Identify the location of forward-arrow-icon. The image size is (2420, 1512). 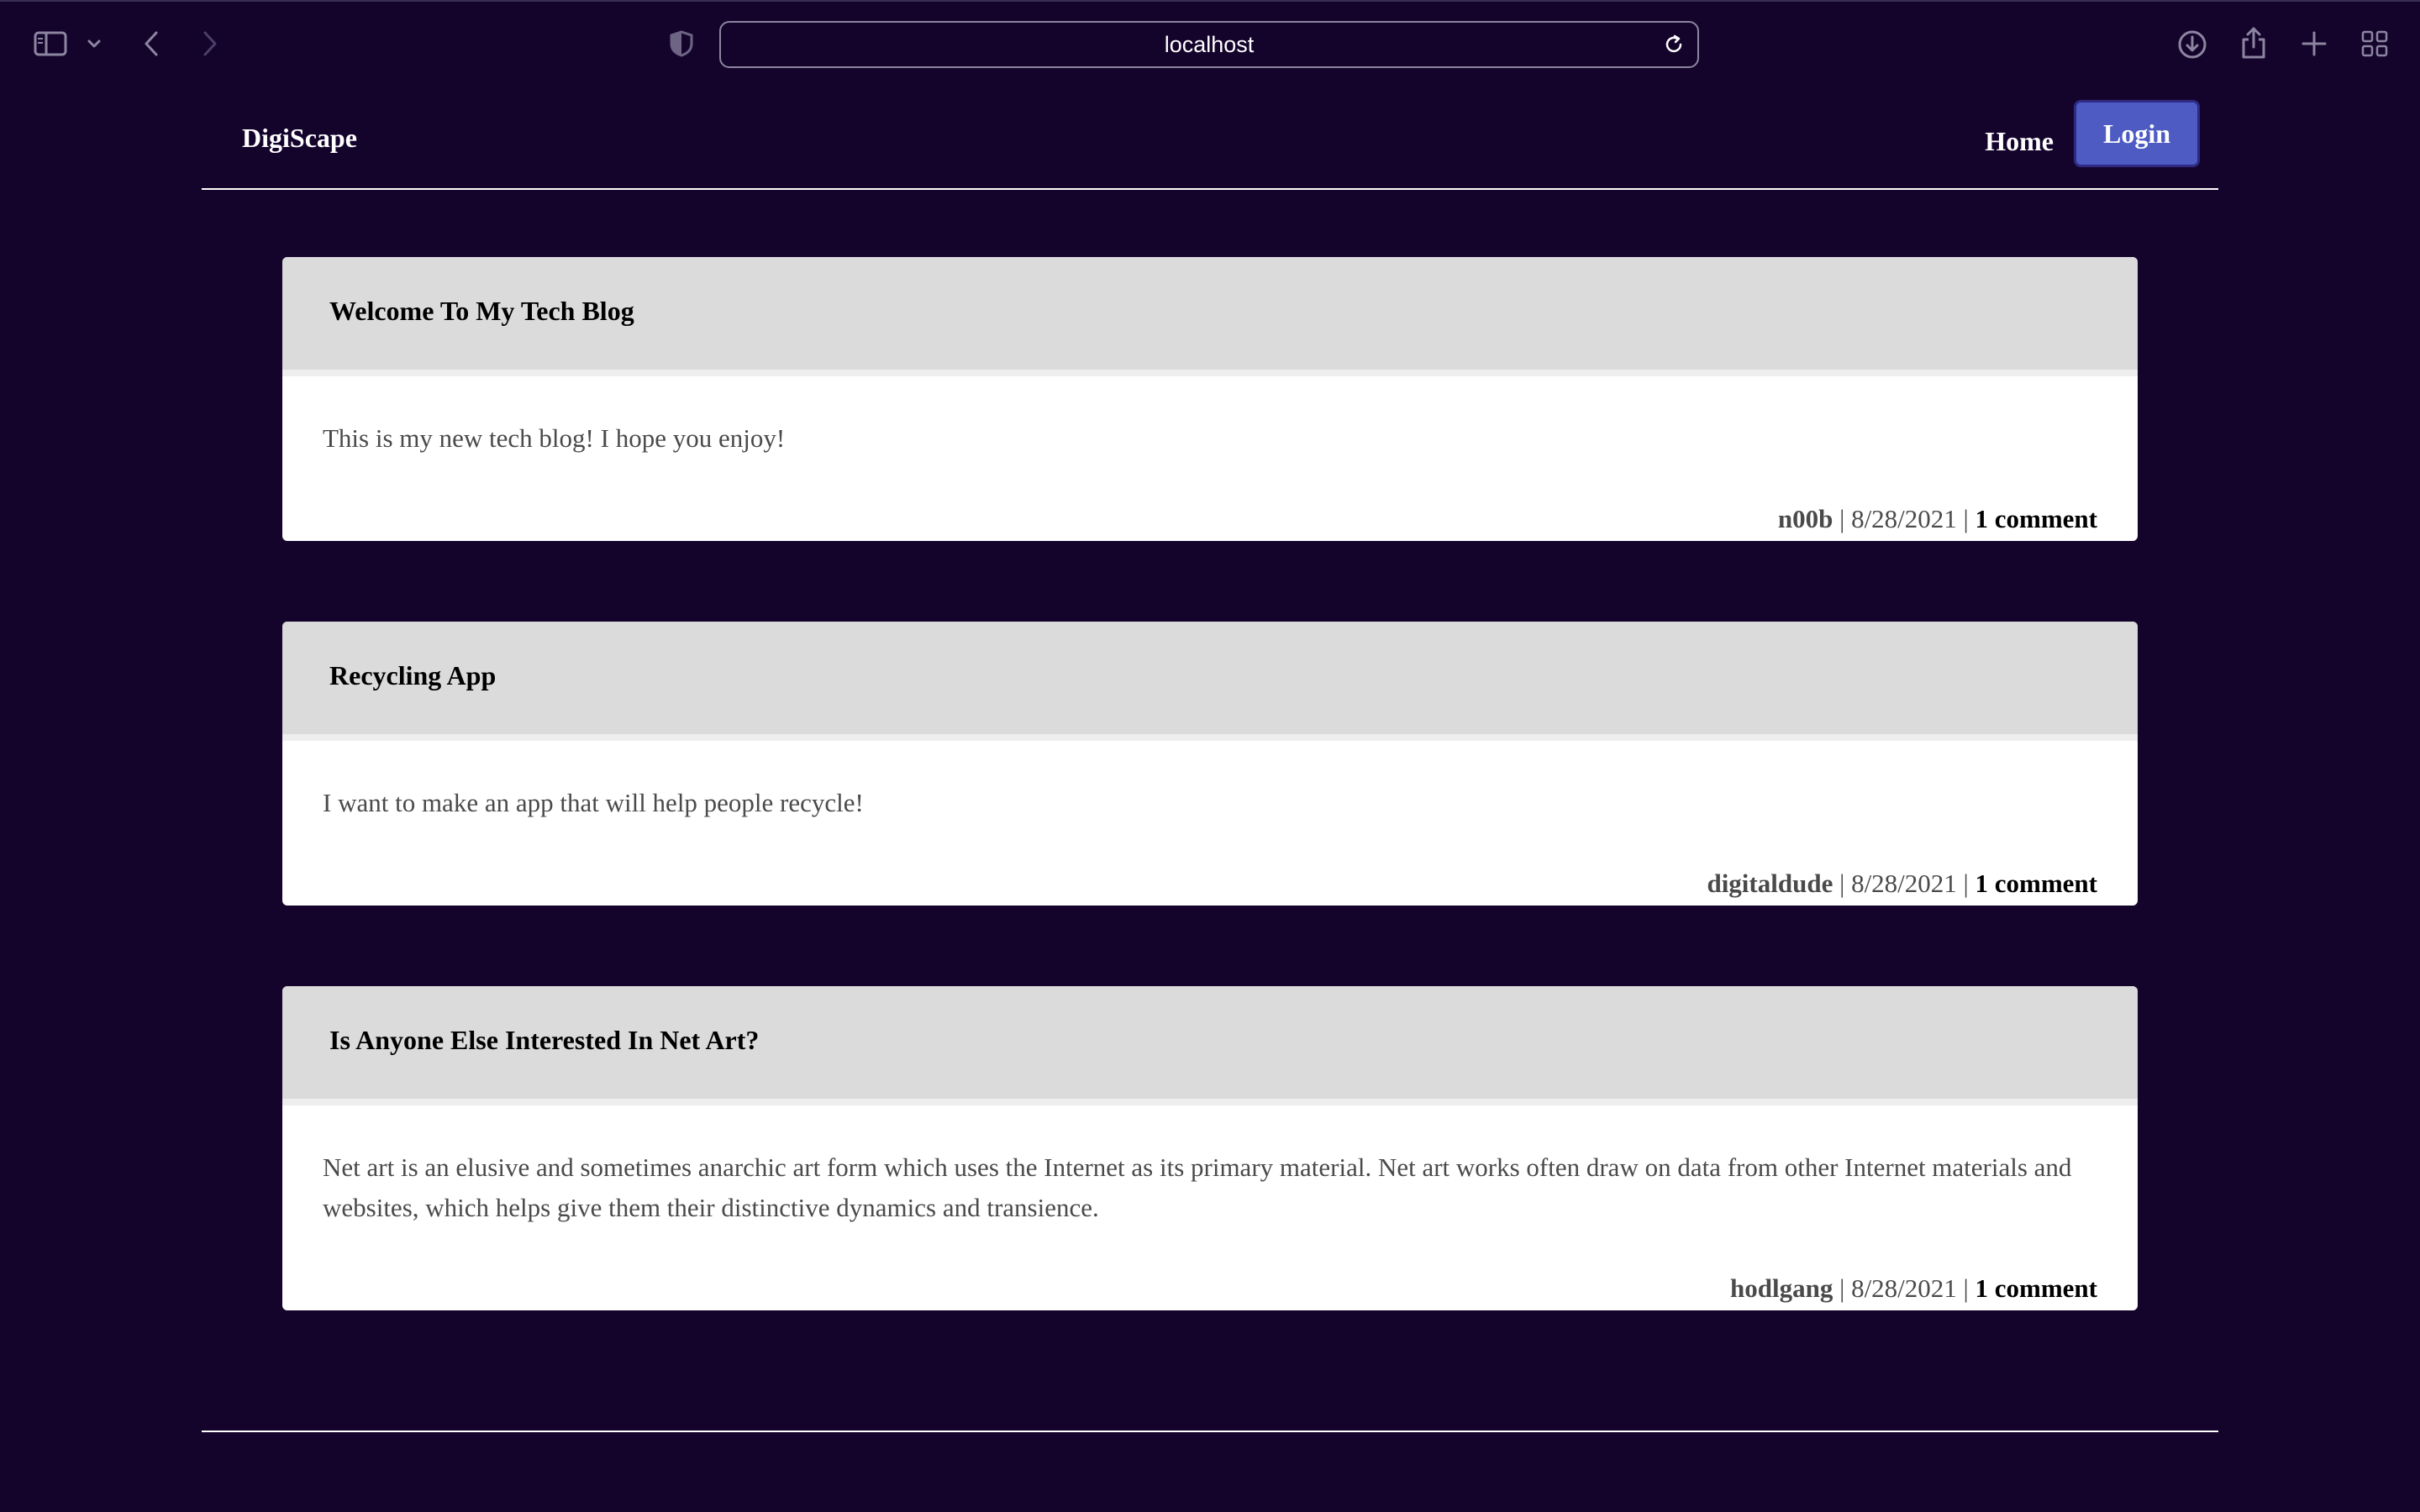
(210, 43).